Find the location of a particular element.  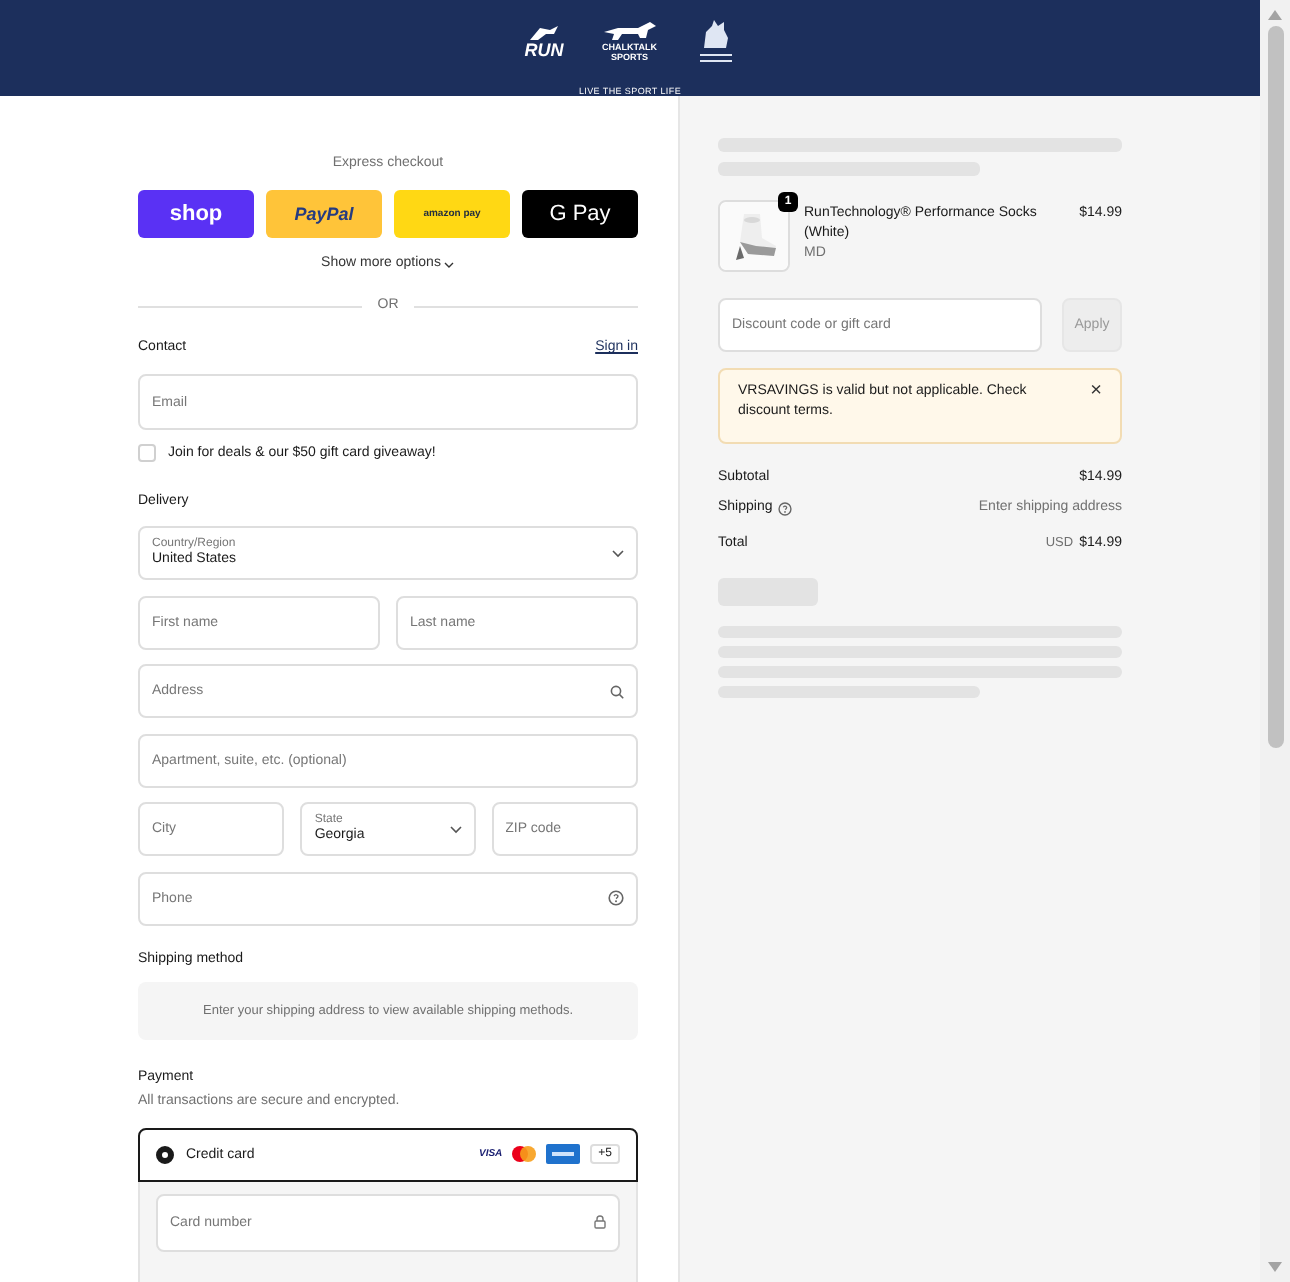

card-icon is located at coordinates (563, 1154).